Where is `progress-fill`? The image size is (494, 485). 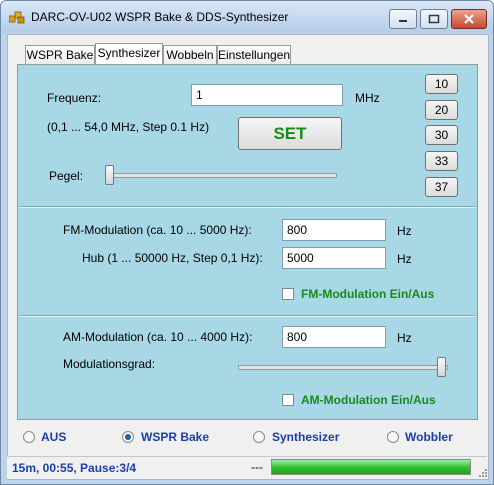
progress-fill is located at coordinates (371, 467).